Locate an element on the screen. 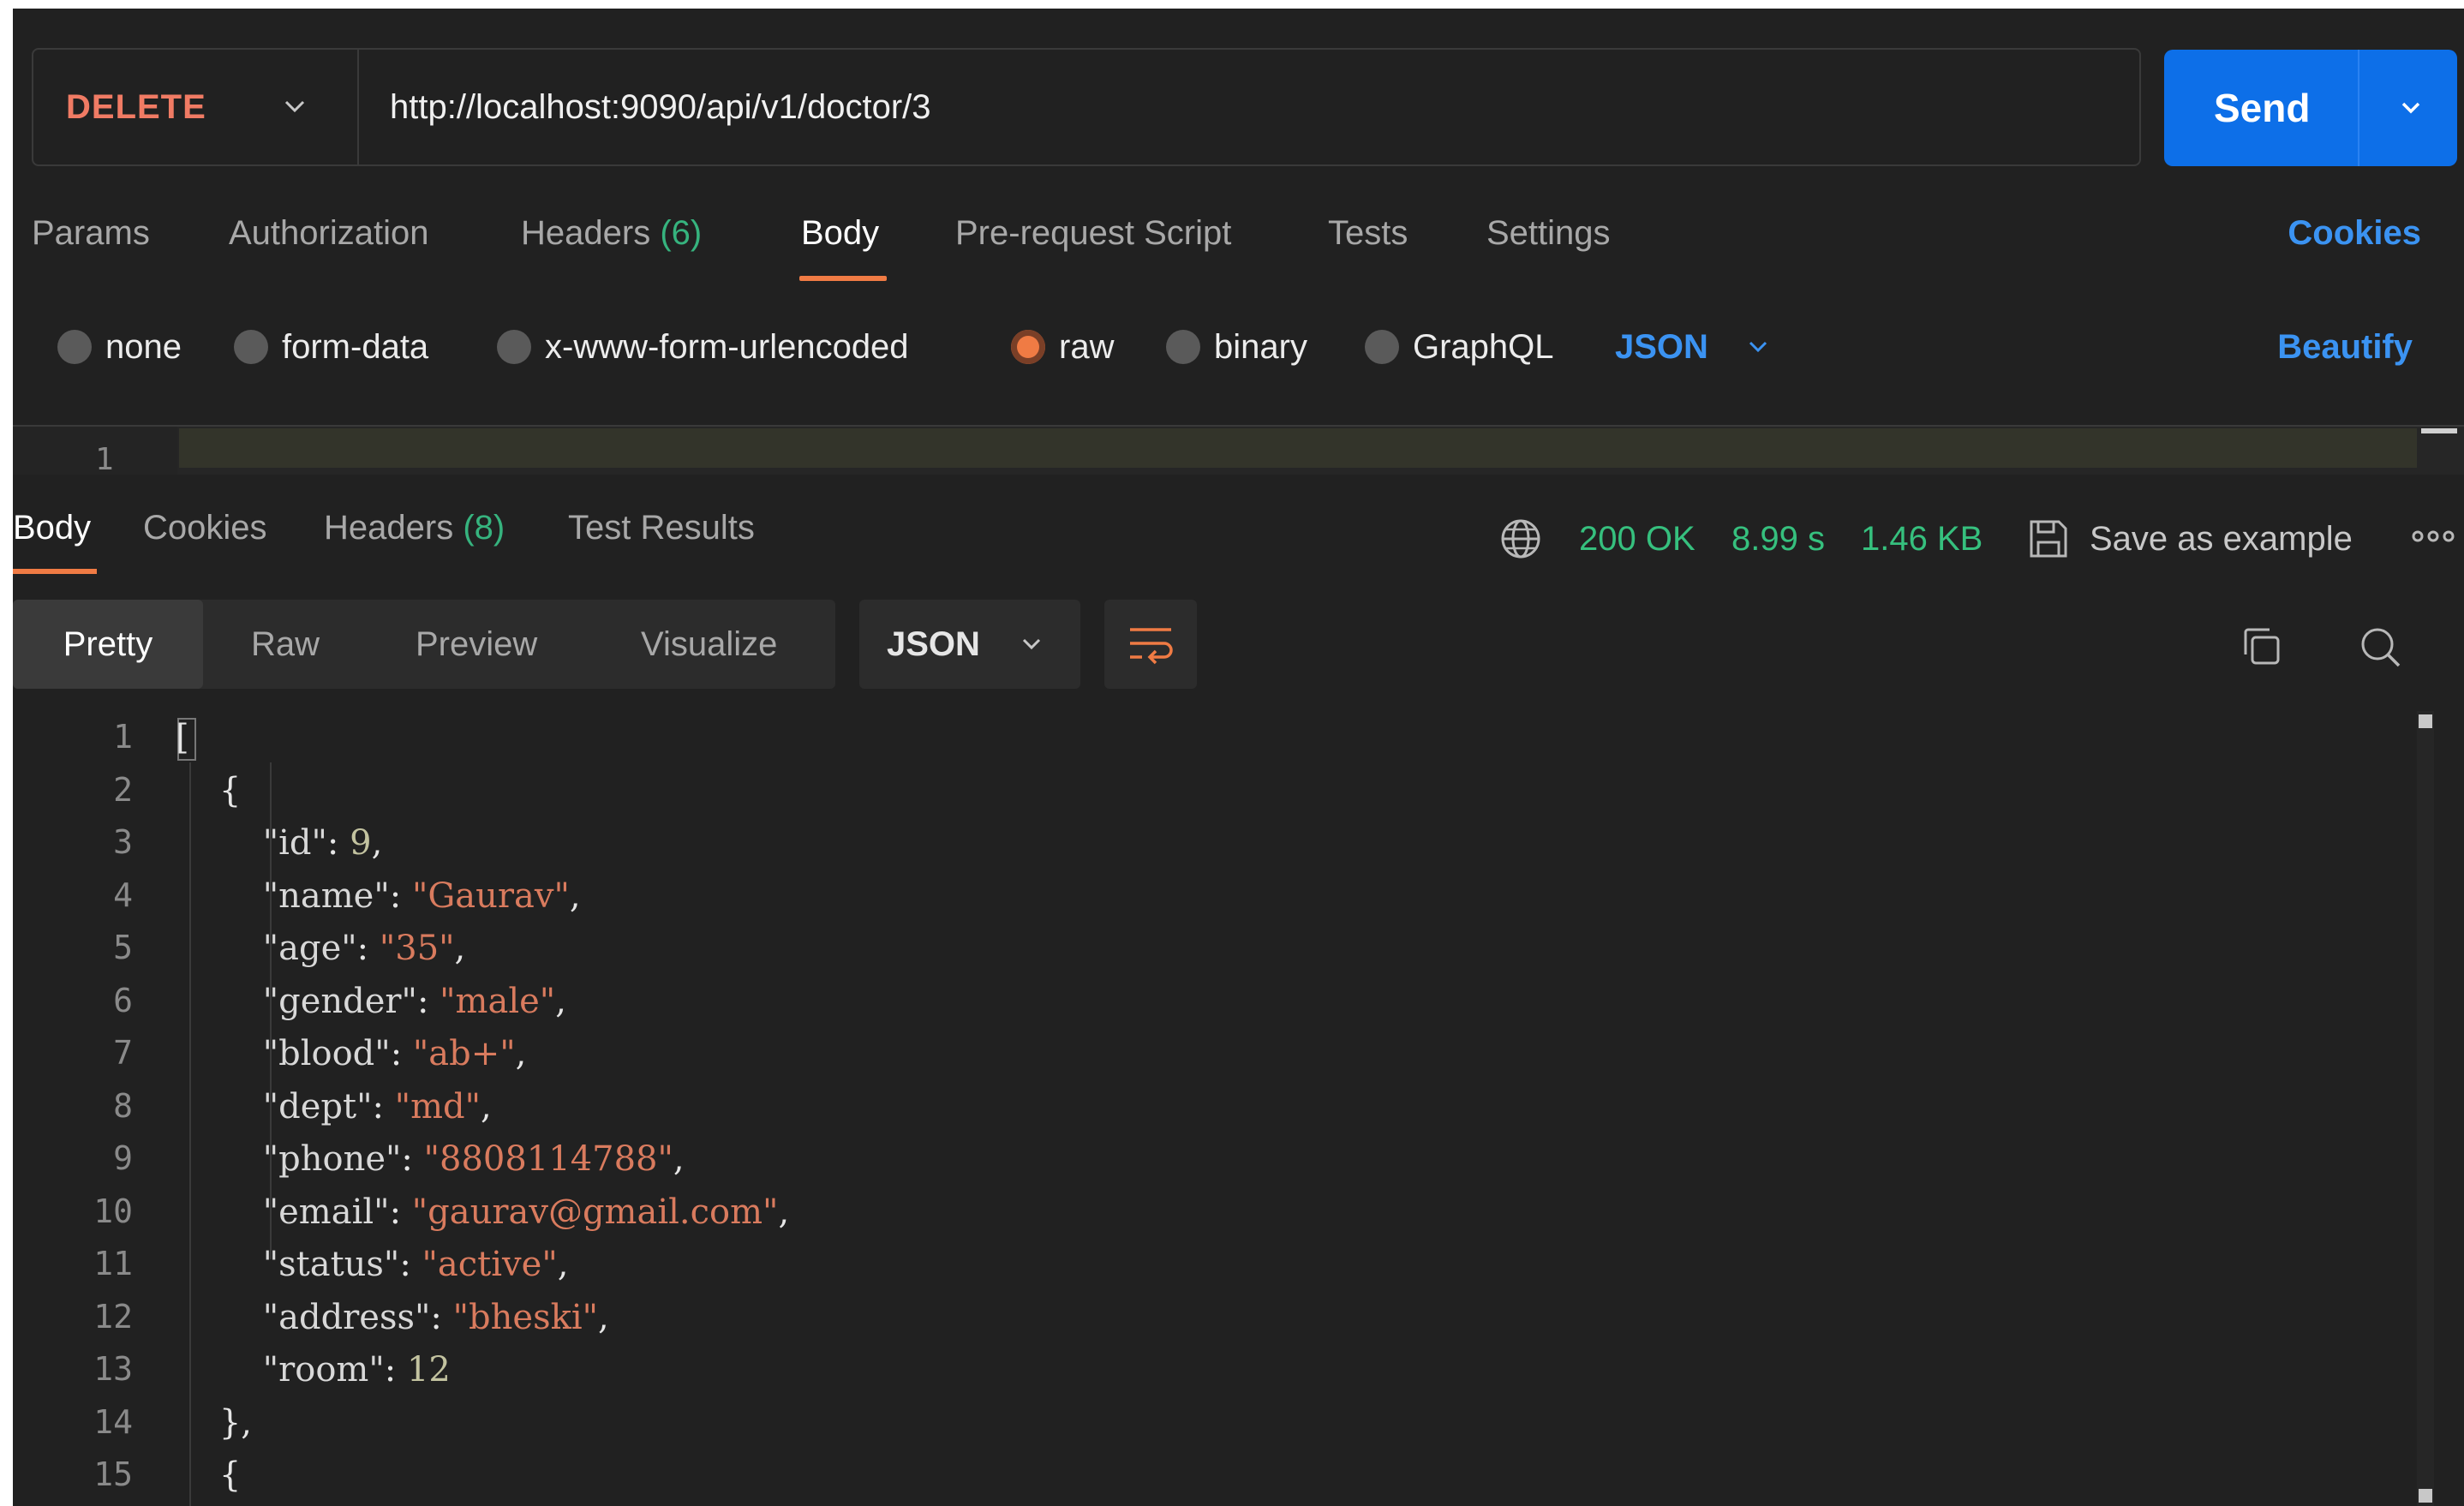 The image size is (2464, 1506). response-time: 8.99 s is located at coordinates (1778, 539).